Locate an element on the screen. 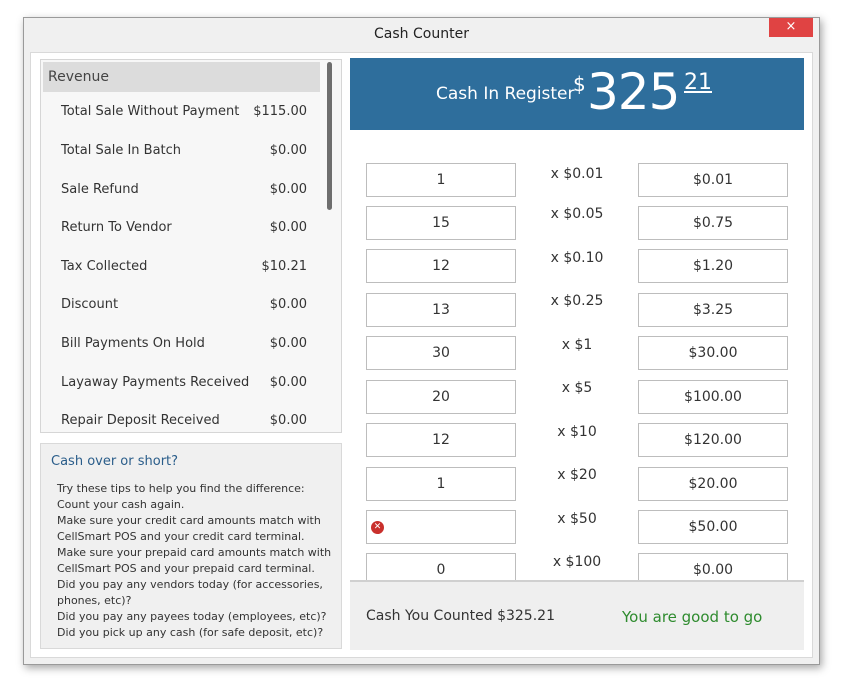 The height and width of the screenshot is (684, 842). revenue-row: Discount $0.00 is located at coordinates (186, 307).